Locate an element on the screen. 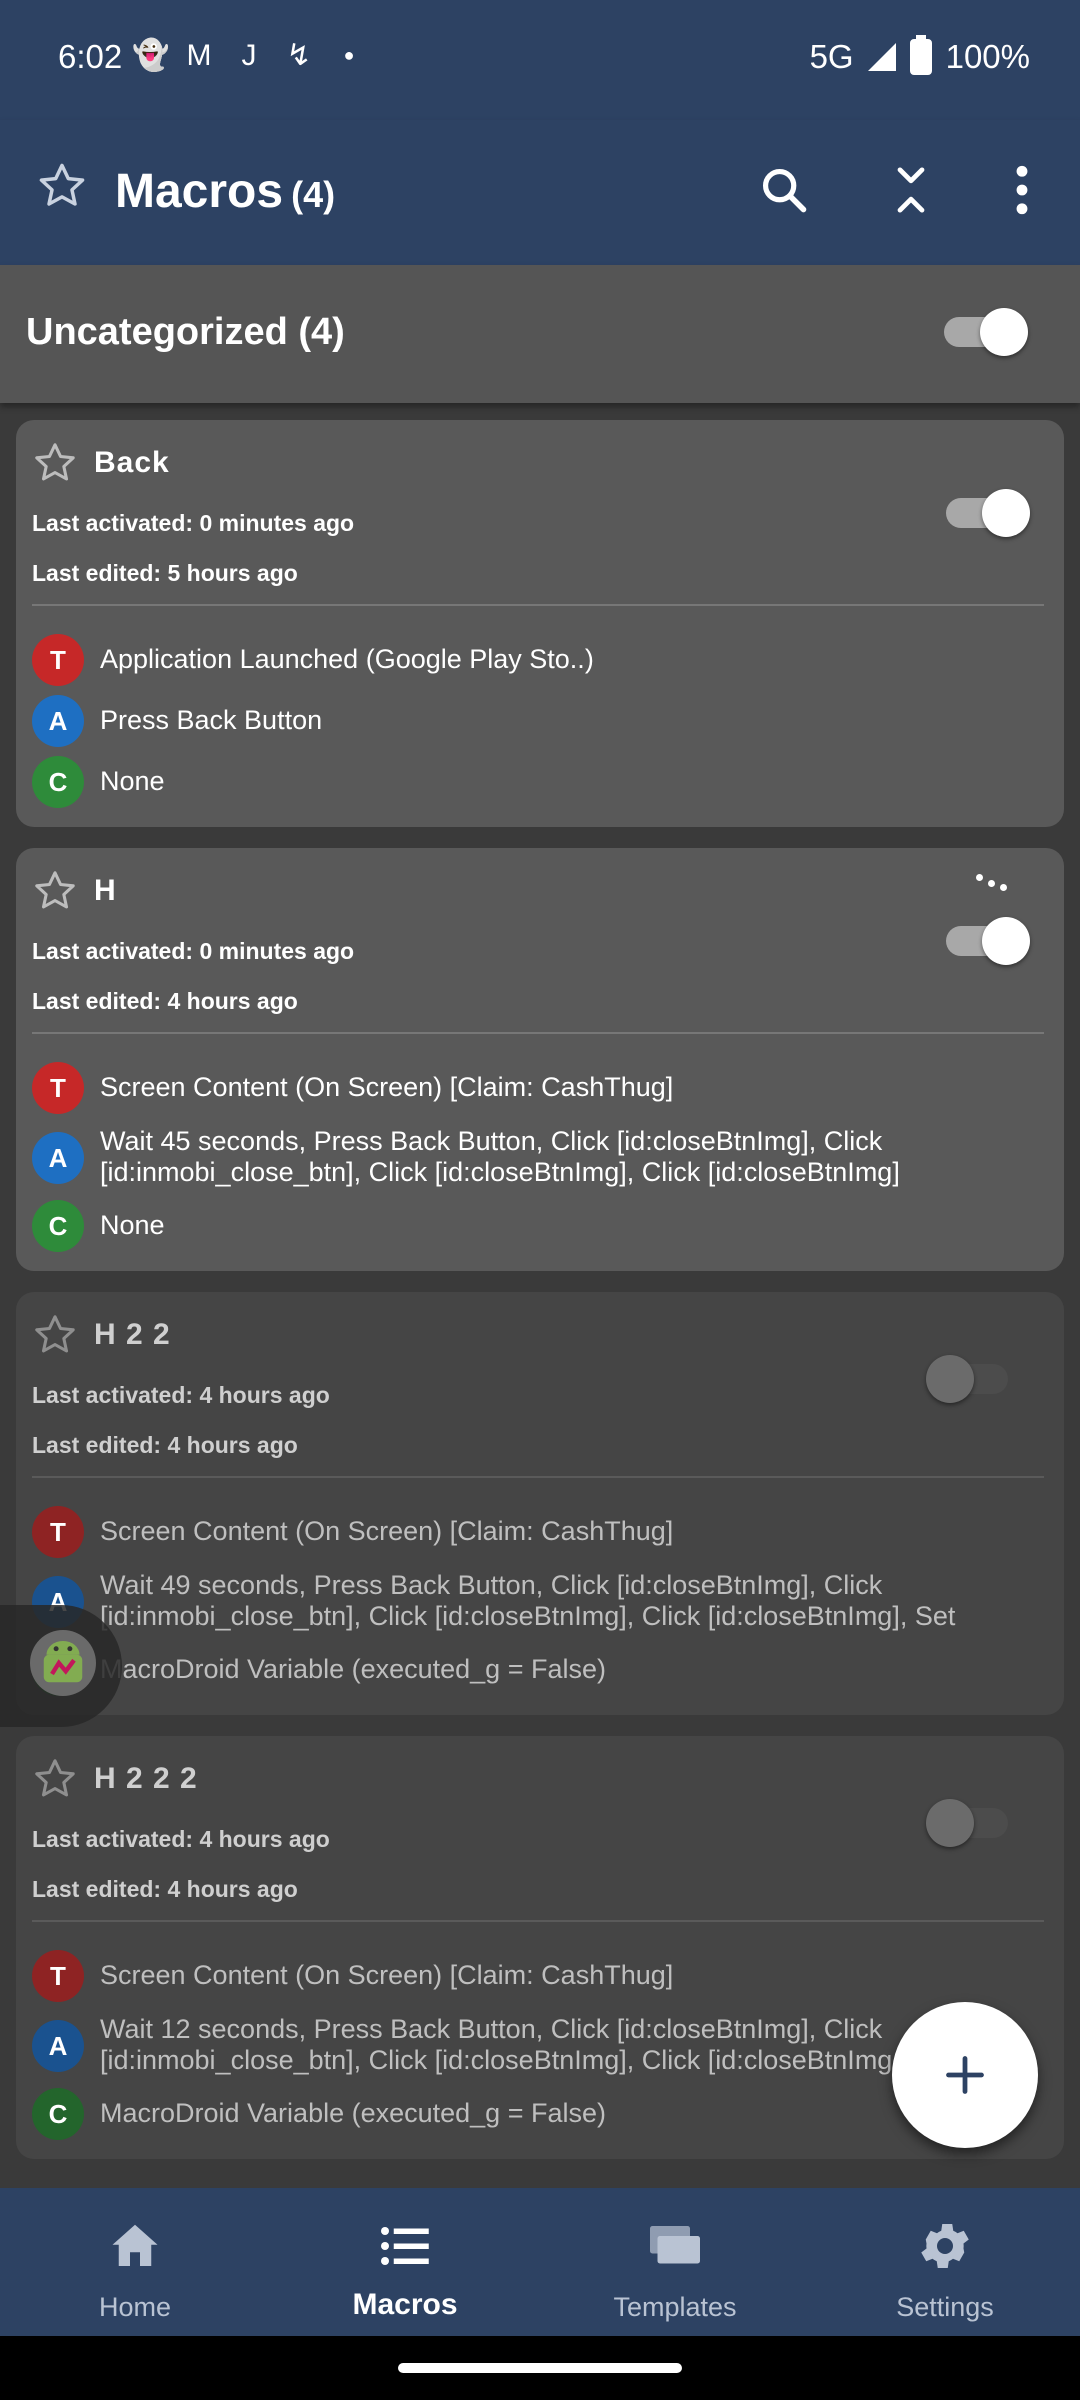 The height and width of the screenshot is (2400, 1080). more-vert-icon is located at coordinates (1022, 190).